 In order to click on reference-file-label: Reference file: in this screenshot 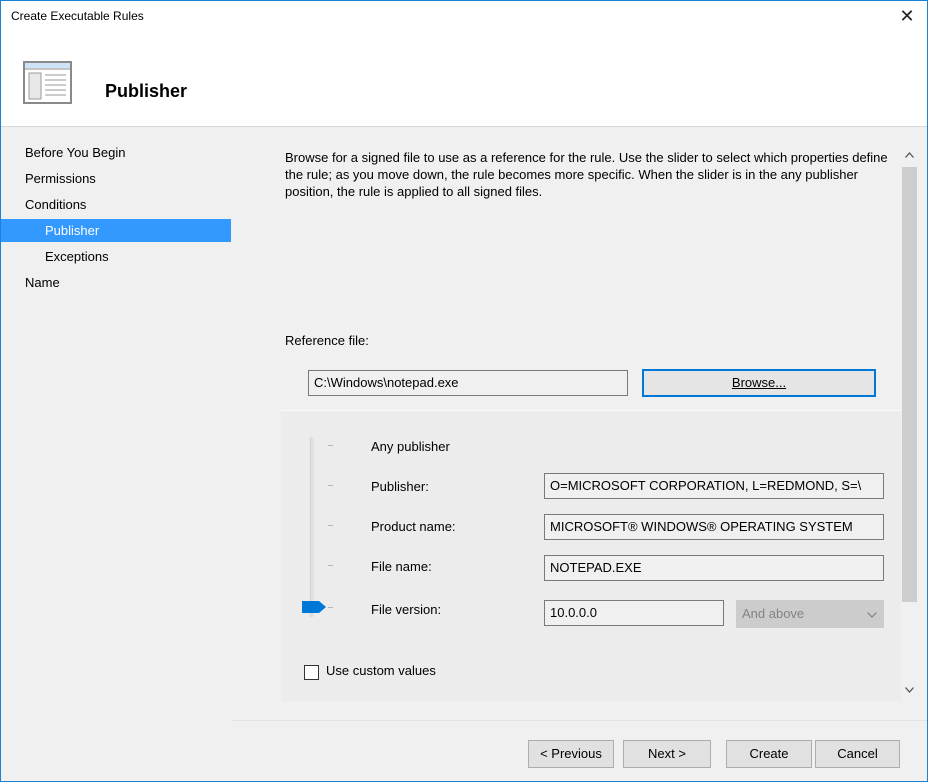, I will do `click(327, 340)`.